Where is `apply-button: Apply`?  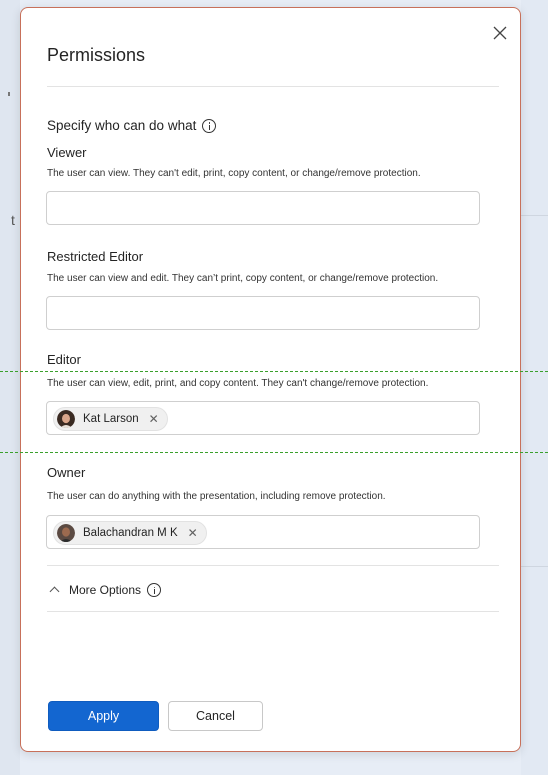
apply-button: Apply is located at coordinates (103, 716).